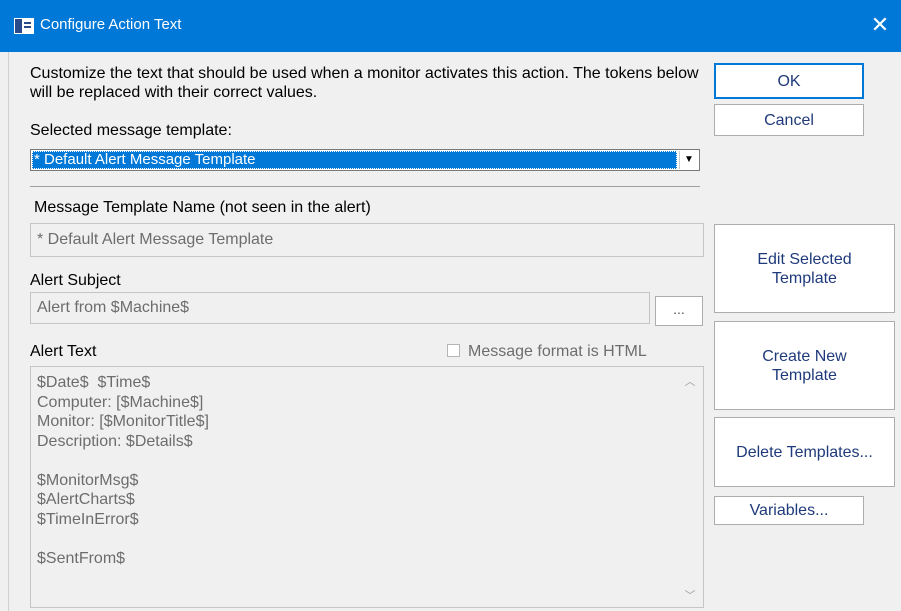 This screenshot has width=901, height=611. Describe the element at coordinates (557, 351) in the screenshot. I see `html-format-label: Message format is HTML` at that location.